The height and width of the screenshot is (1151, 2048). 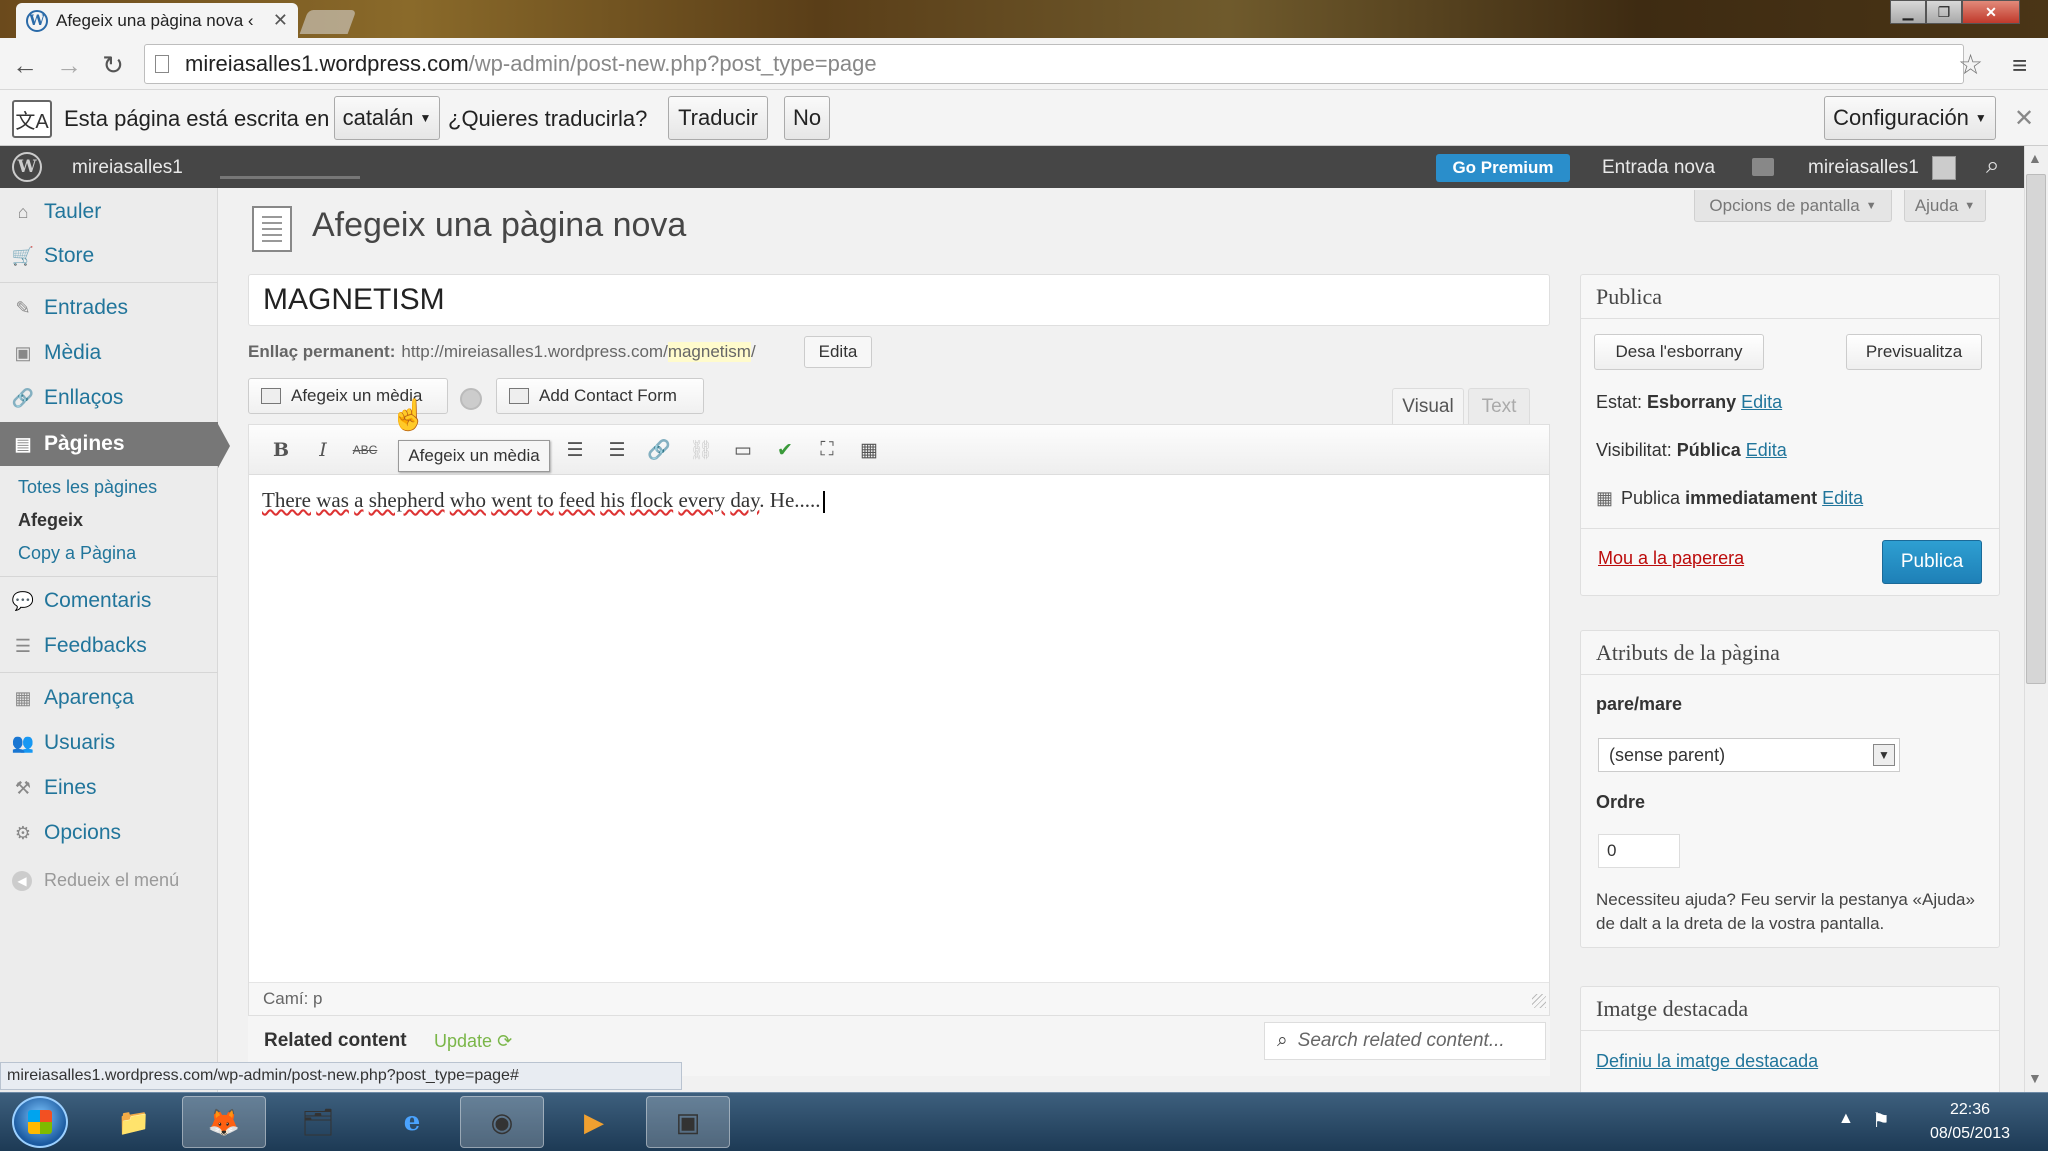 What do you see at coordinates (1539, 1001) in the screenshot?
I see `resize-handle-icon` at bounding box center [1539, 1001].